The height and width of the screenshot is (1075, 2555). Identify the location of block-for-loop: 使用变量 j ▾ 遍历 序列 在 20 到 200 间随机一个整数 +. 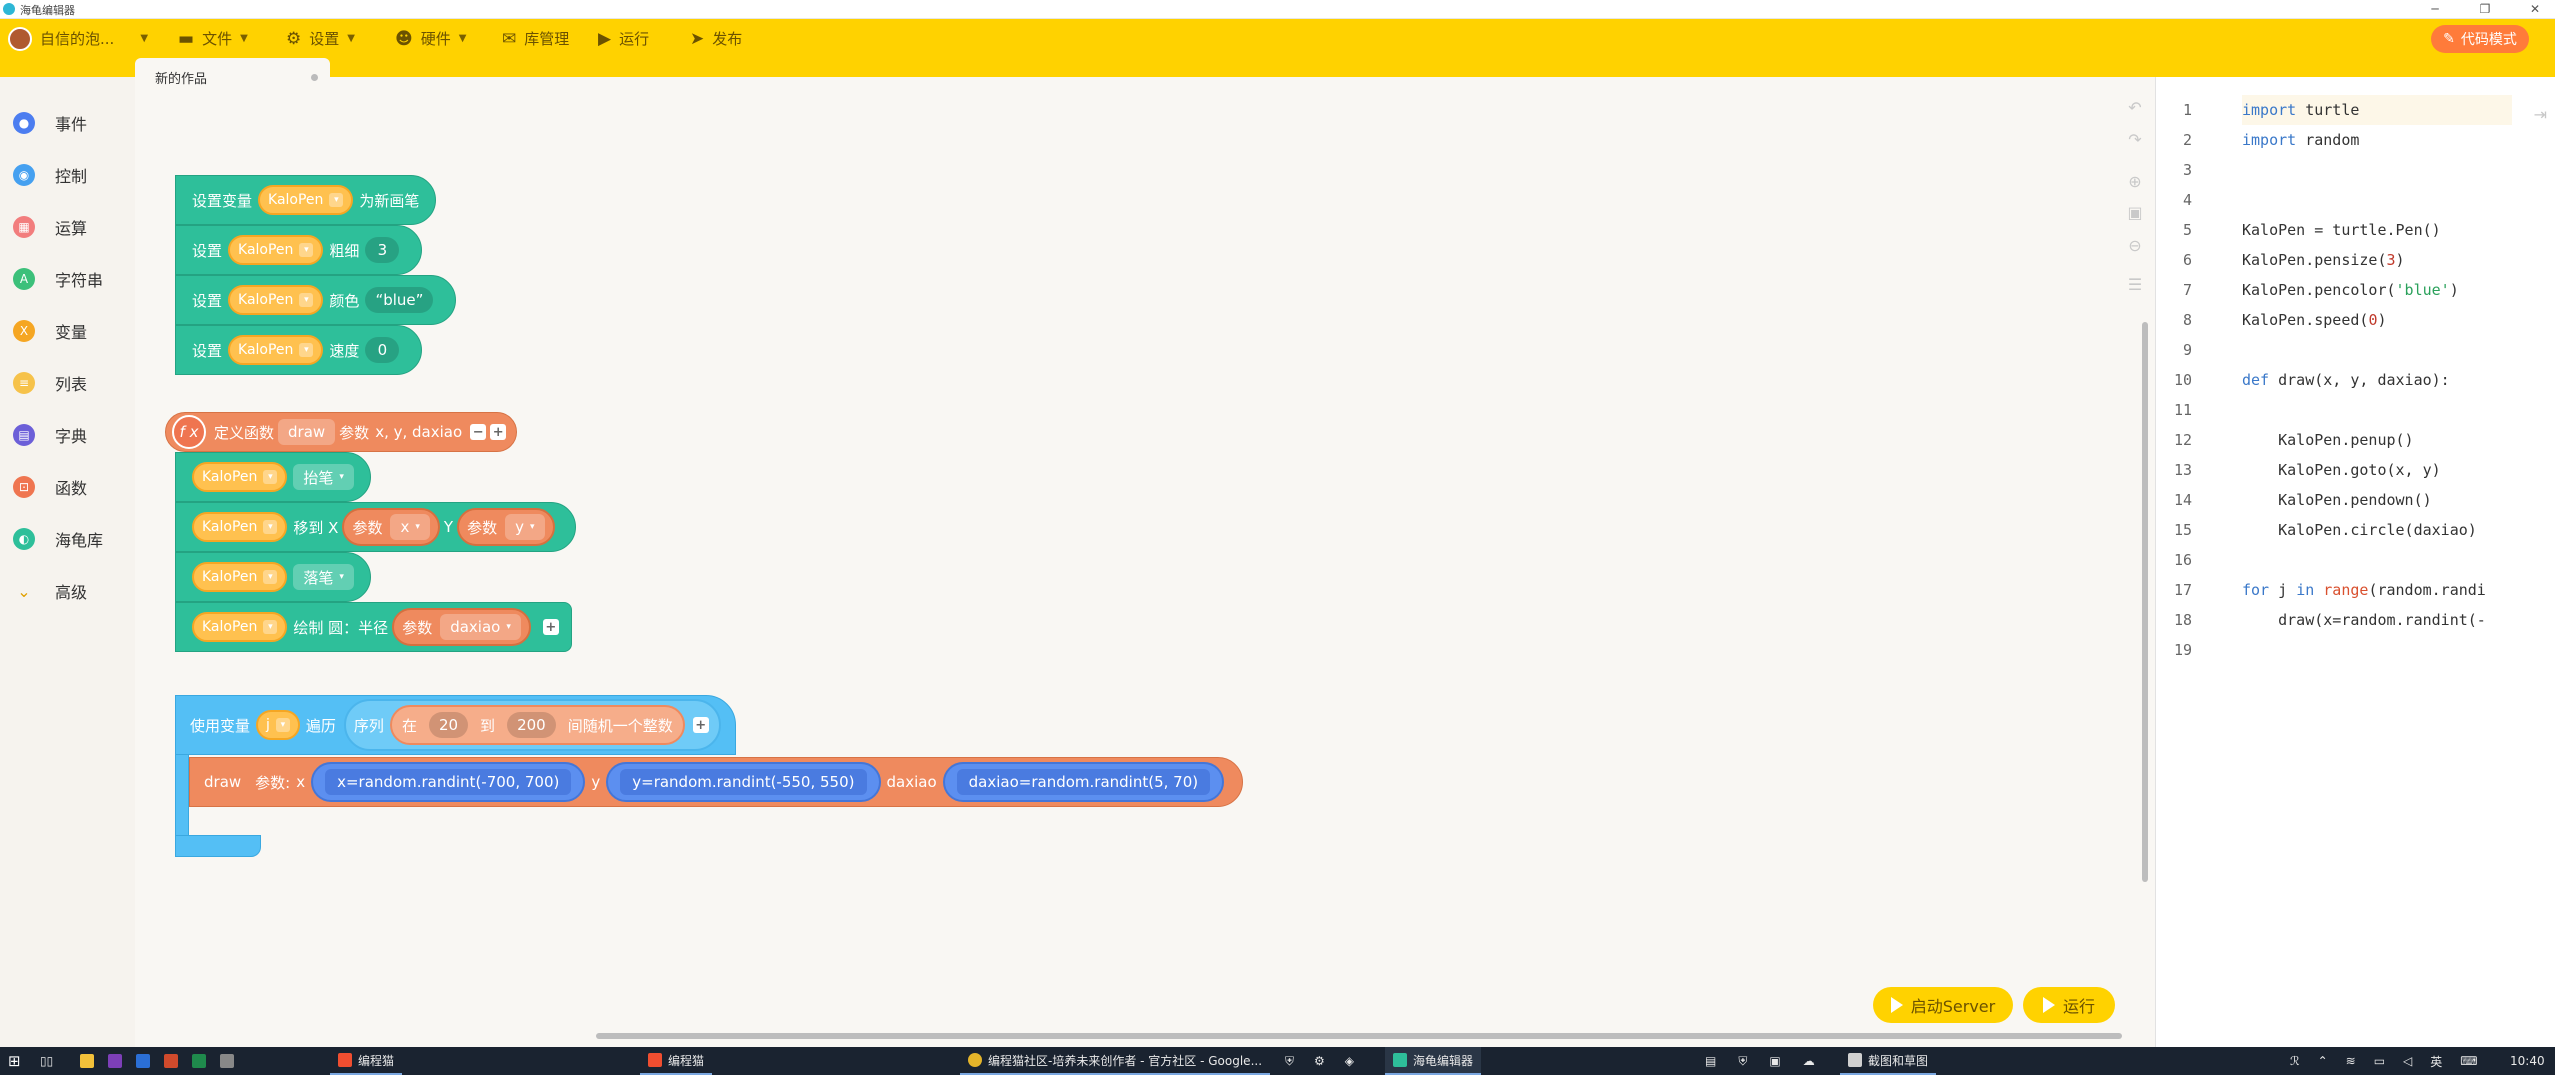
(455, 725).